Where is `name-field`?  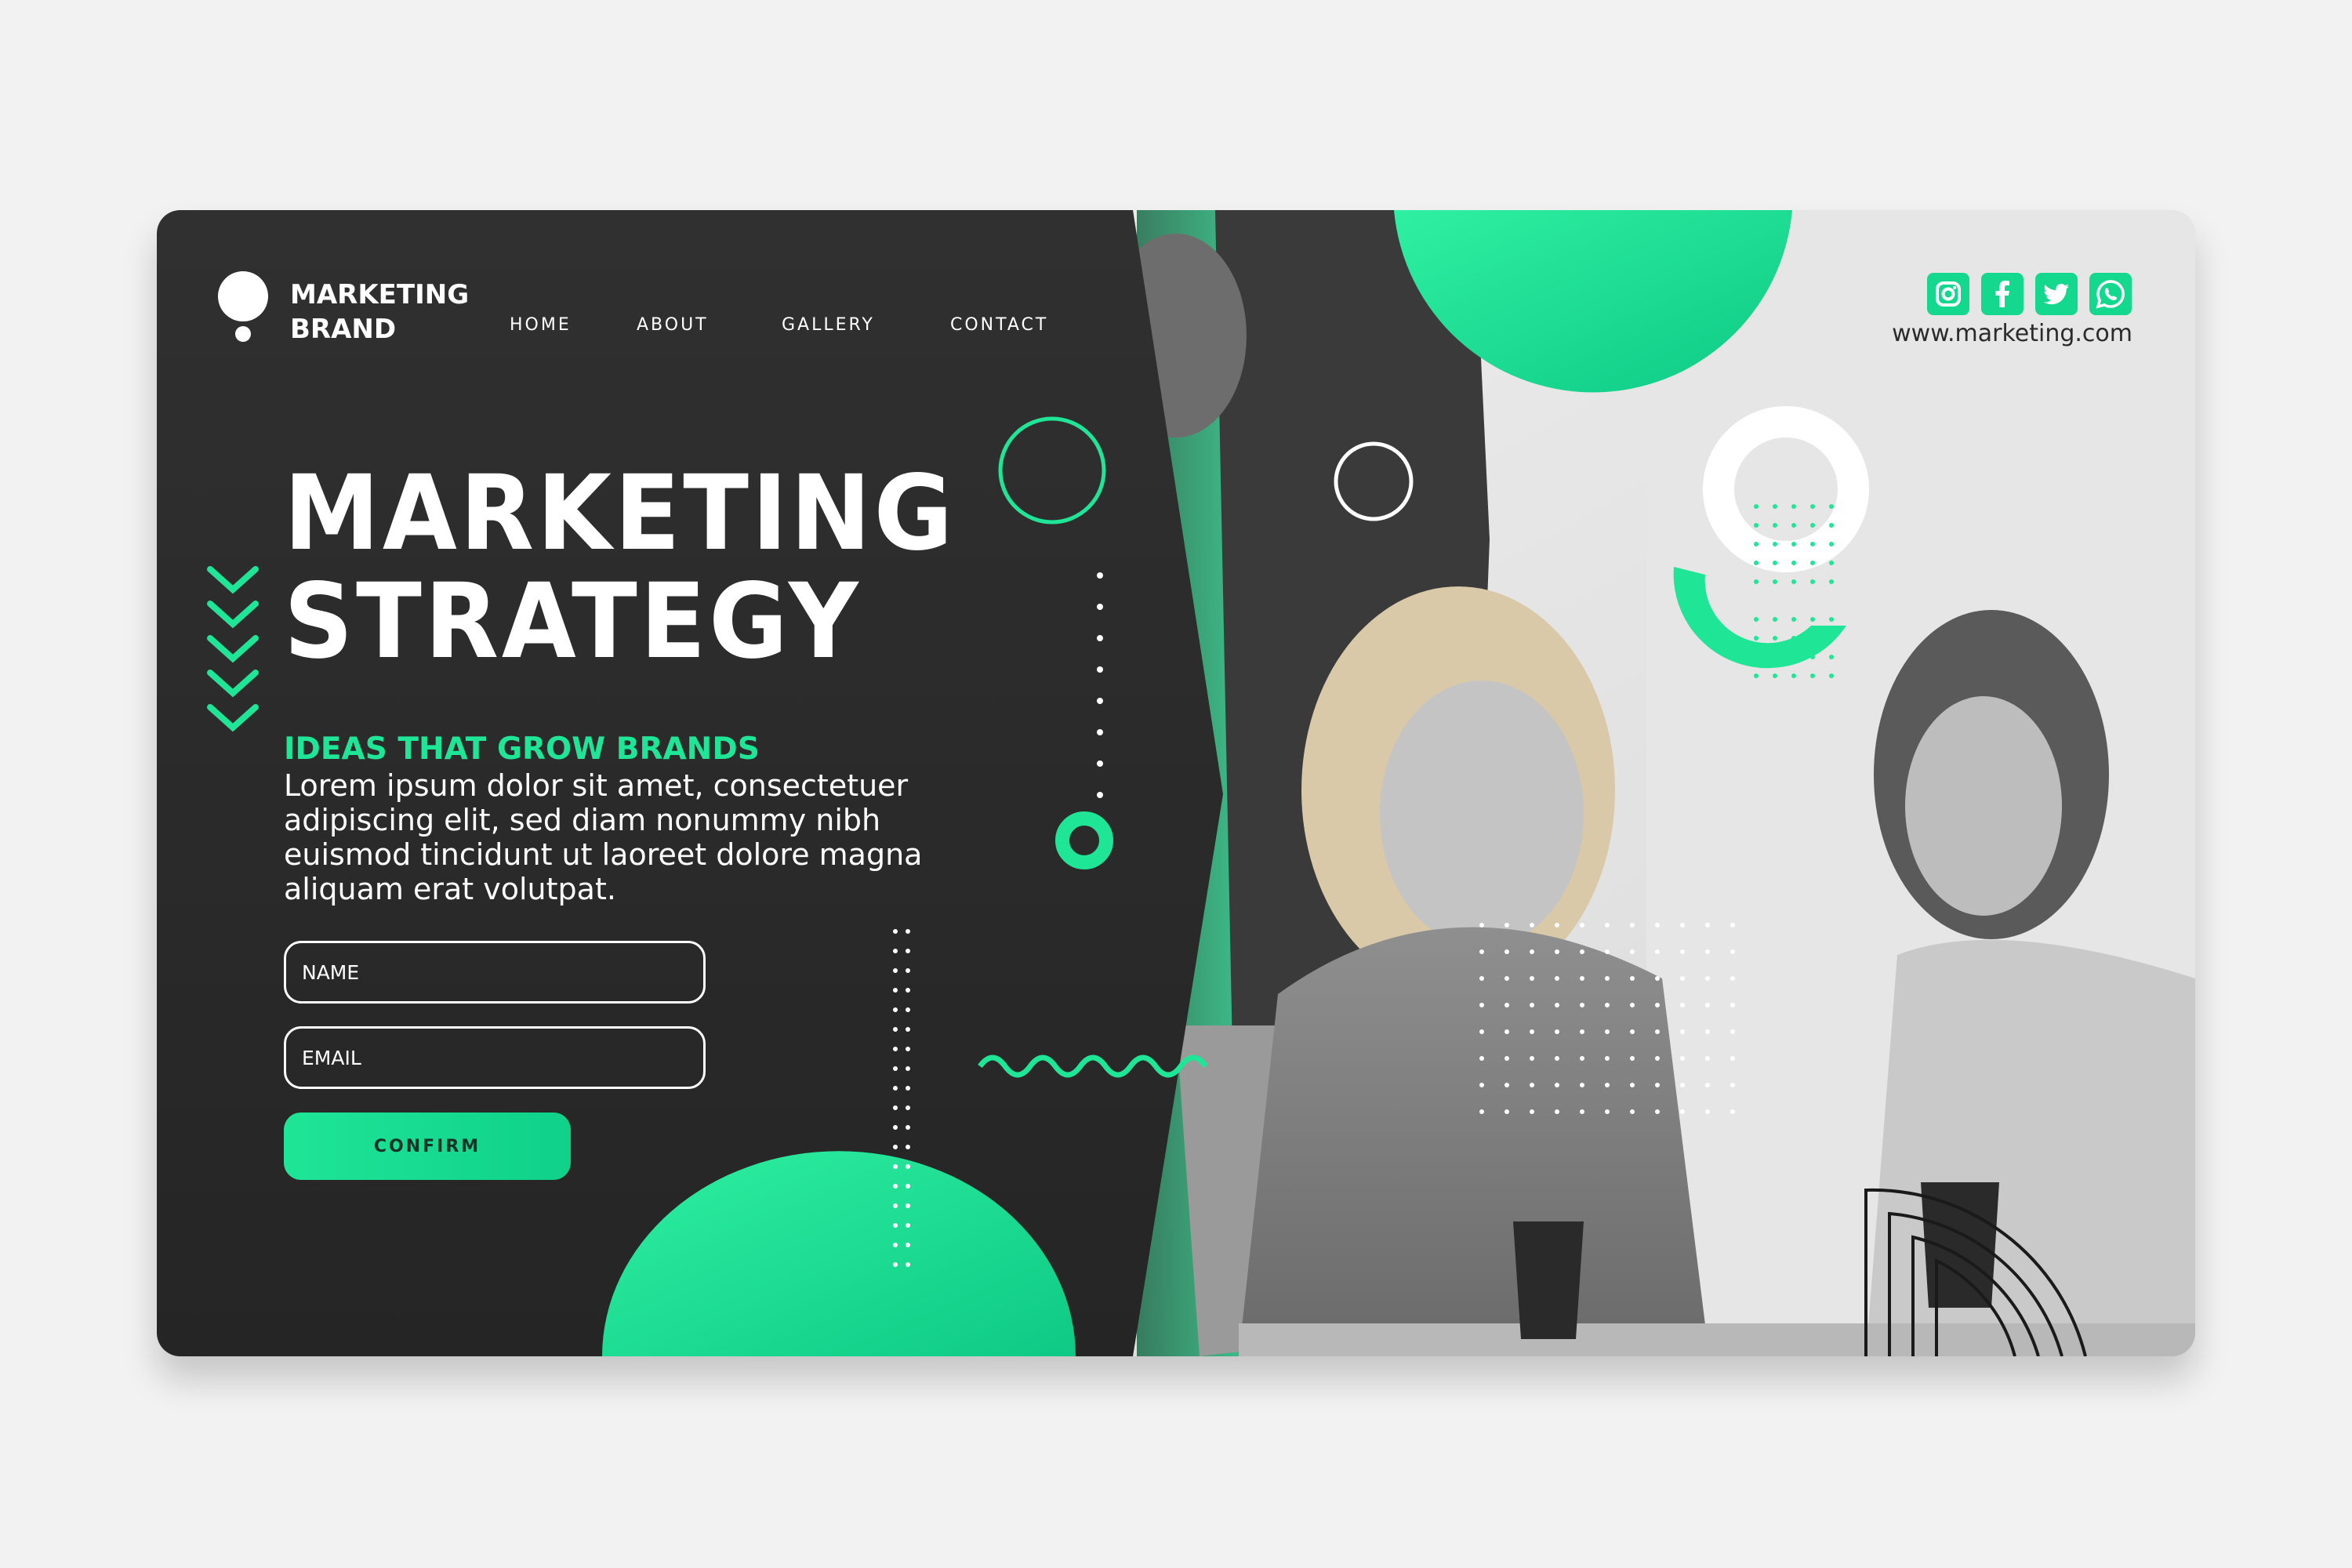
name-field is located at coordinates (495, 972).